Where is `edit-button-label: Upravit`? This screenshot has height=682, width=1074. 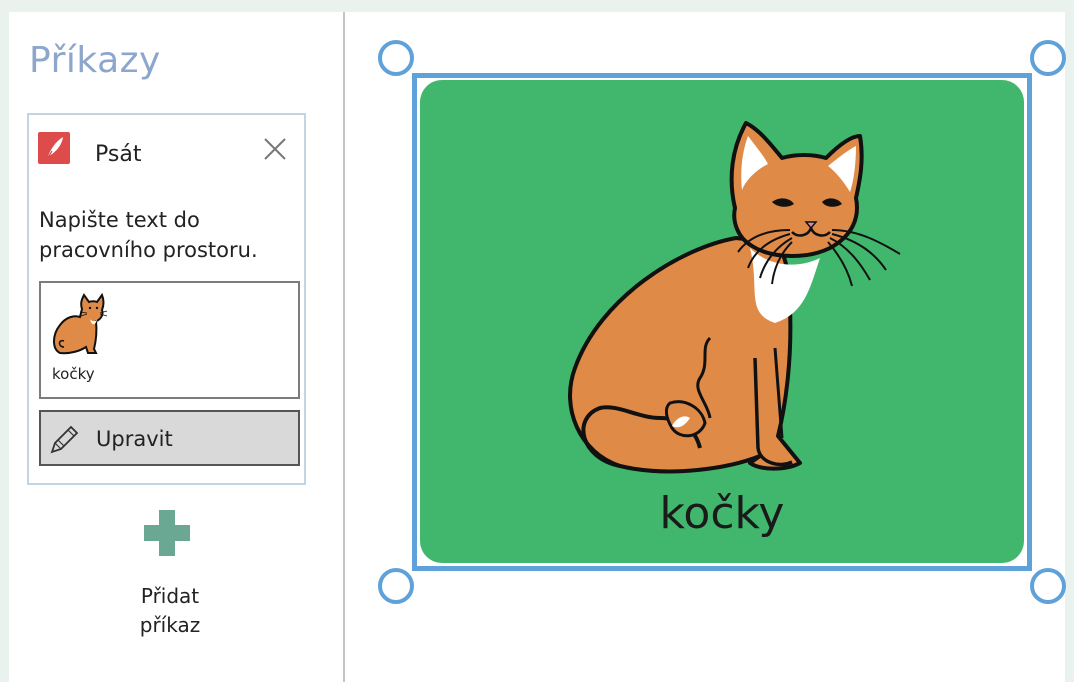 edit-button-label: Upravit is located at coordinates (134, 439).